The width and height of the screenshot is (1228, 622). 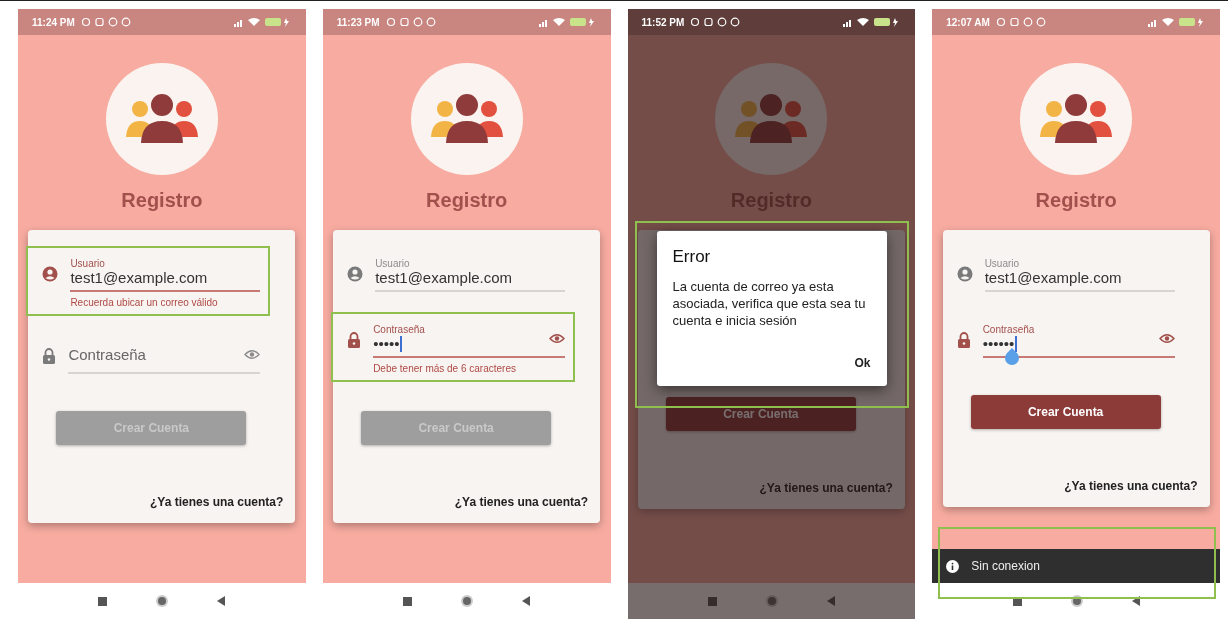 What do you see at coordinates (144, 302) in the screenshot?
I see `error-message: Recuerda ubicar un correo válido` at bounding box center [144, 302].